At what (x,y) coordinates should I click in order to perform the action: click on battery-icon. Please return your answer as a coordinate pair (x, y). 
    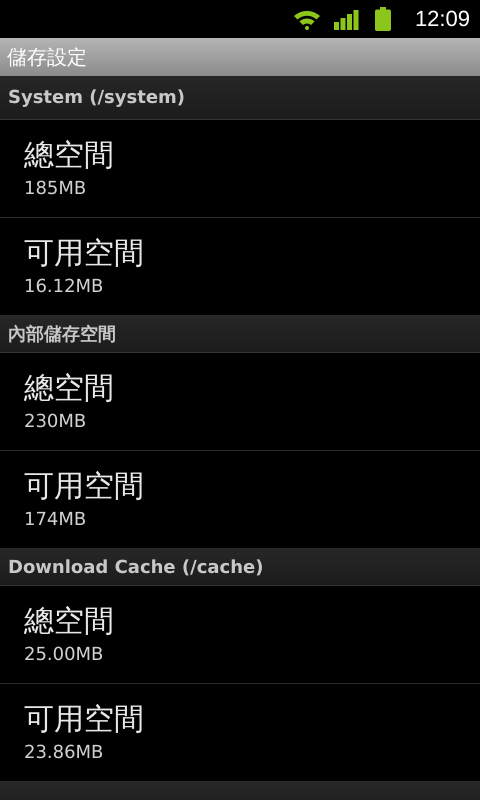
    Looking at the image, I should click on (382, 19).